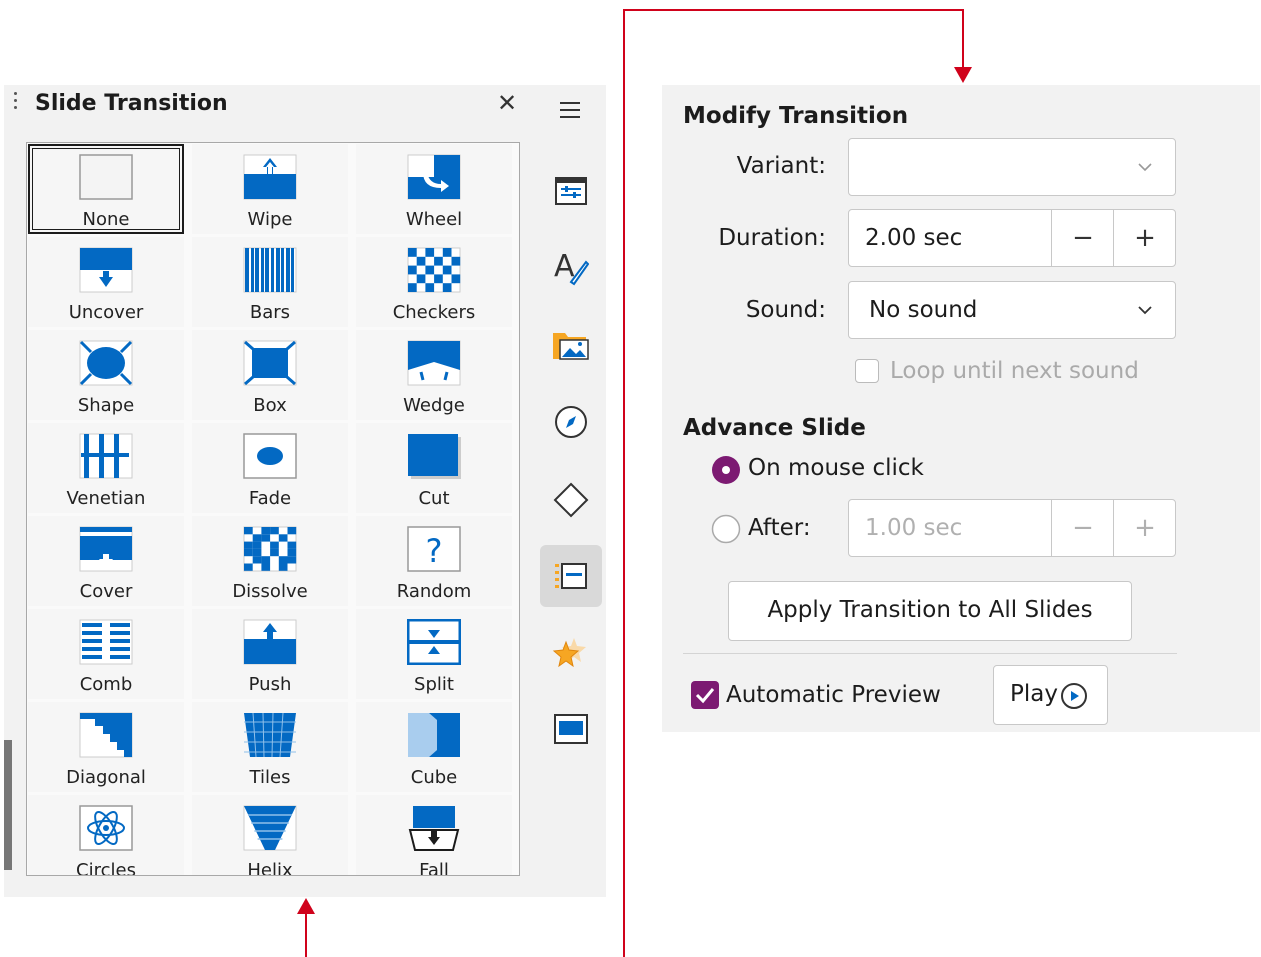 The image size is (1261, 957). What do you see at coordinates (571, 500) in the screenshot?
I see `shapes-icon` at bounding box center [571, 500].